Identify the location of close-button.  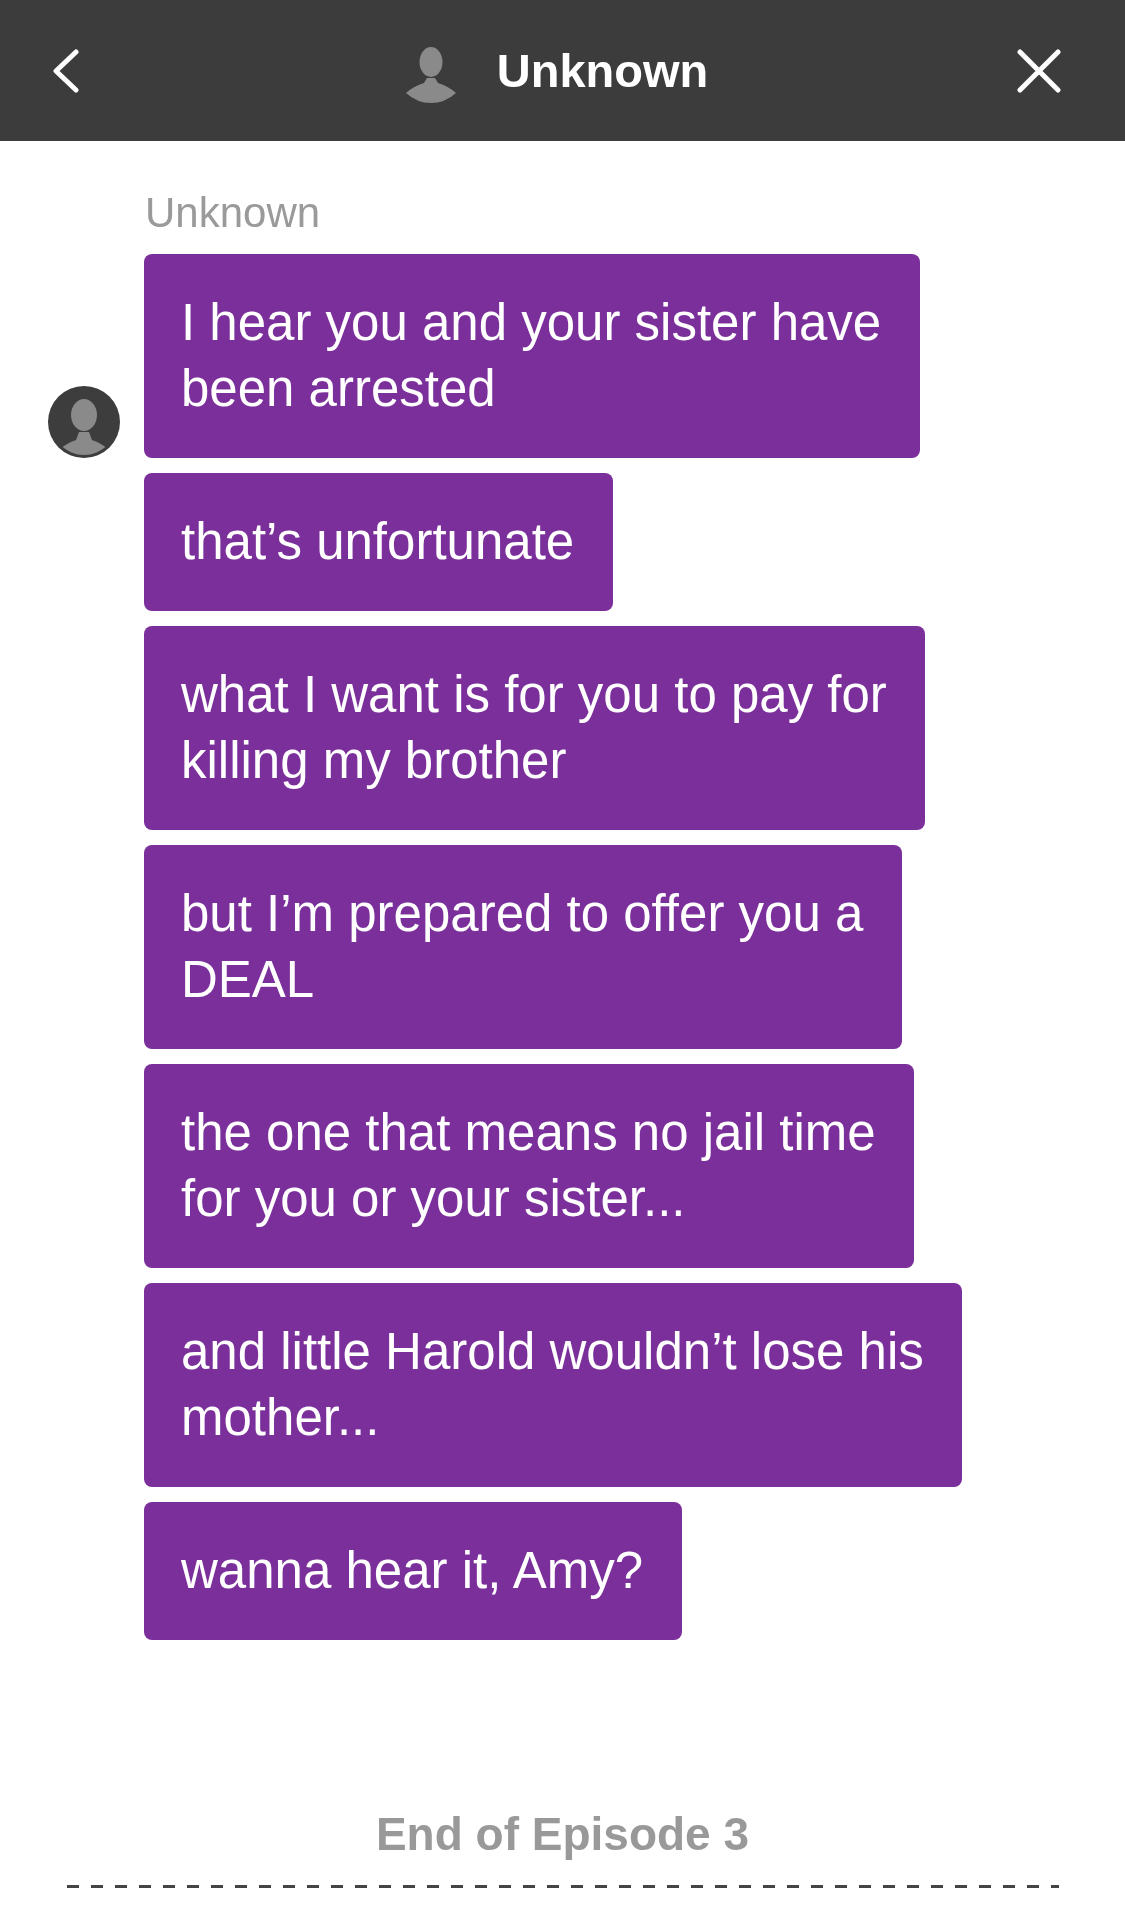
(1039, 70).